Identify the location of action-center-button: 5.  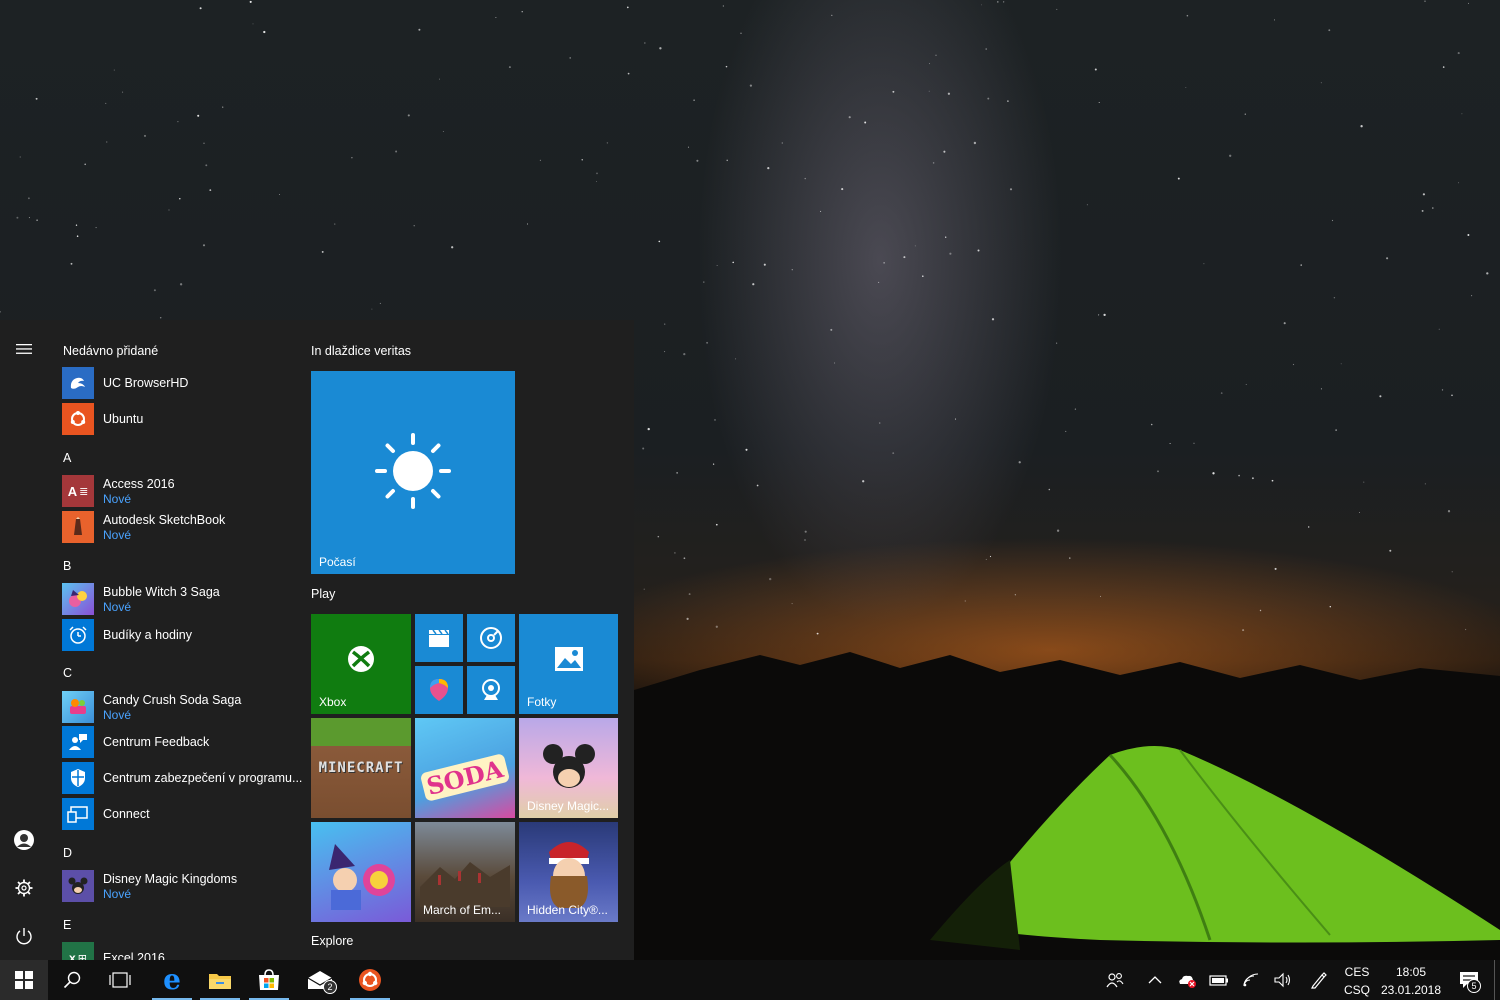
(1469, 980).